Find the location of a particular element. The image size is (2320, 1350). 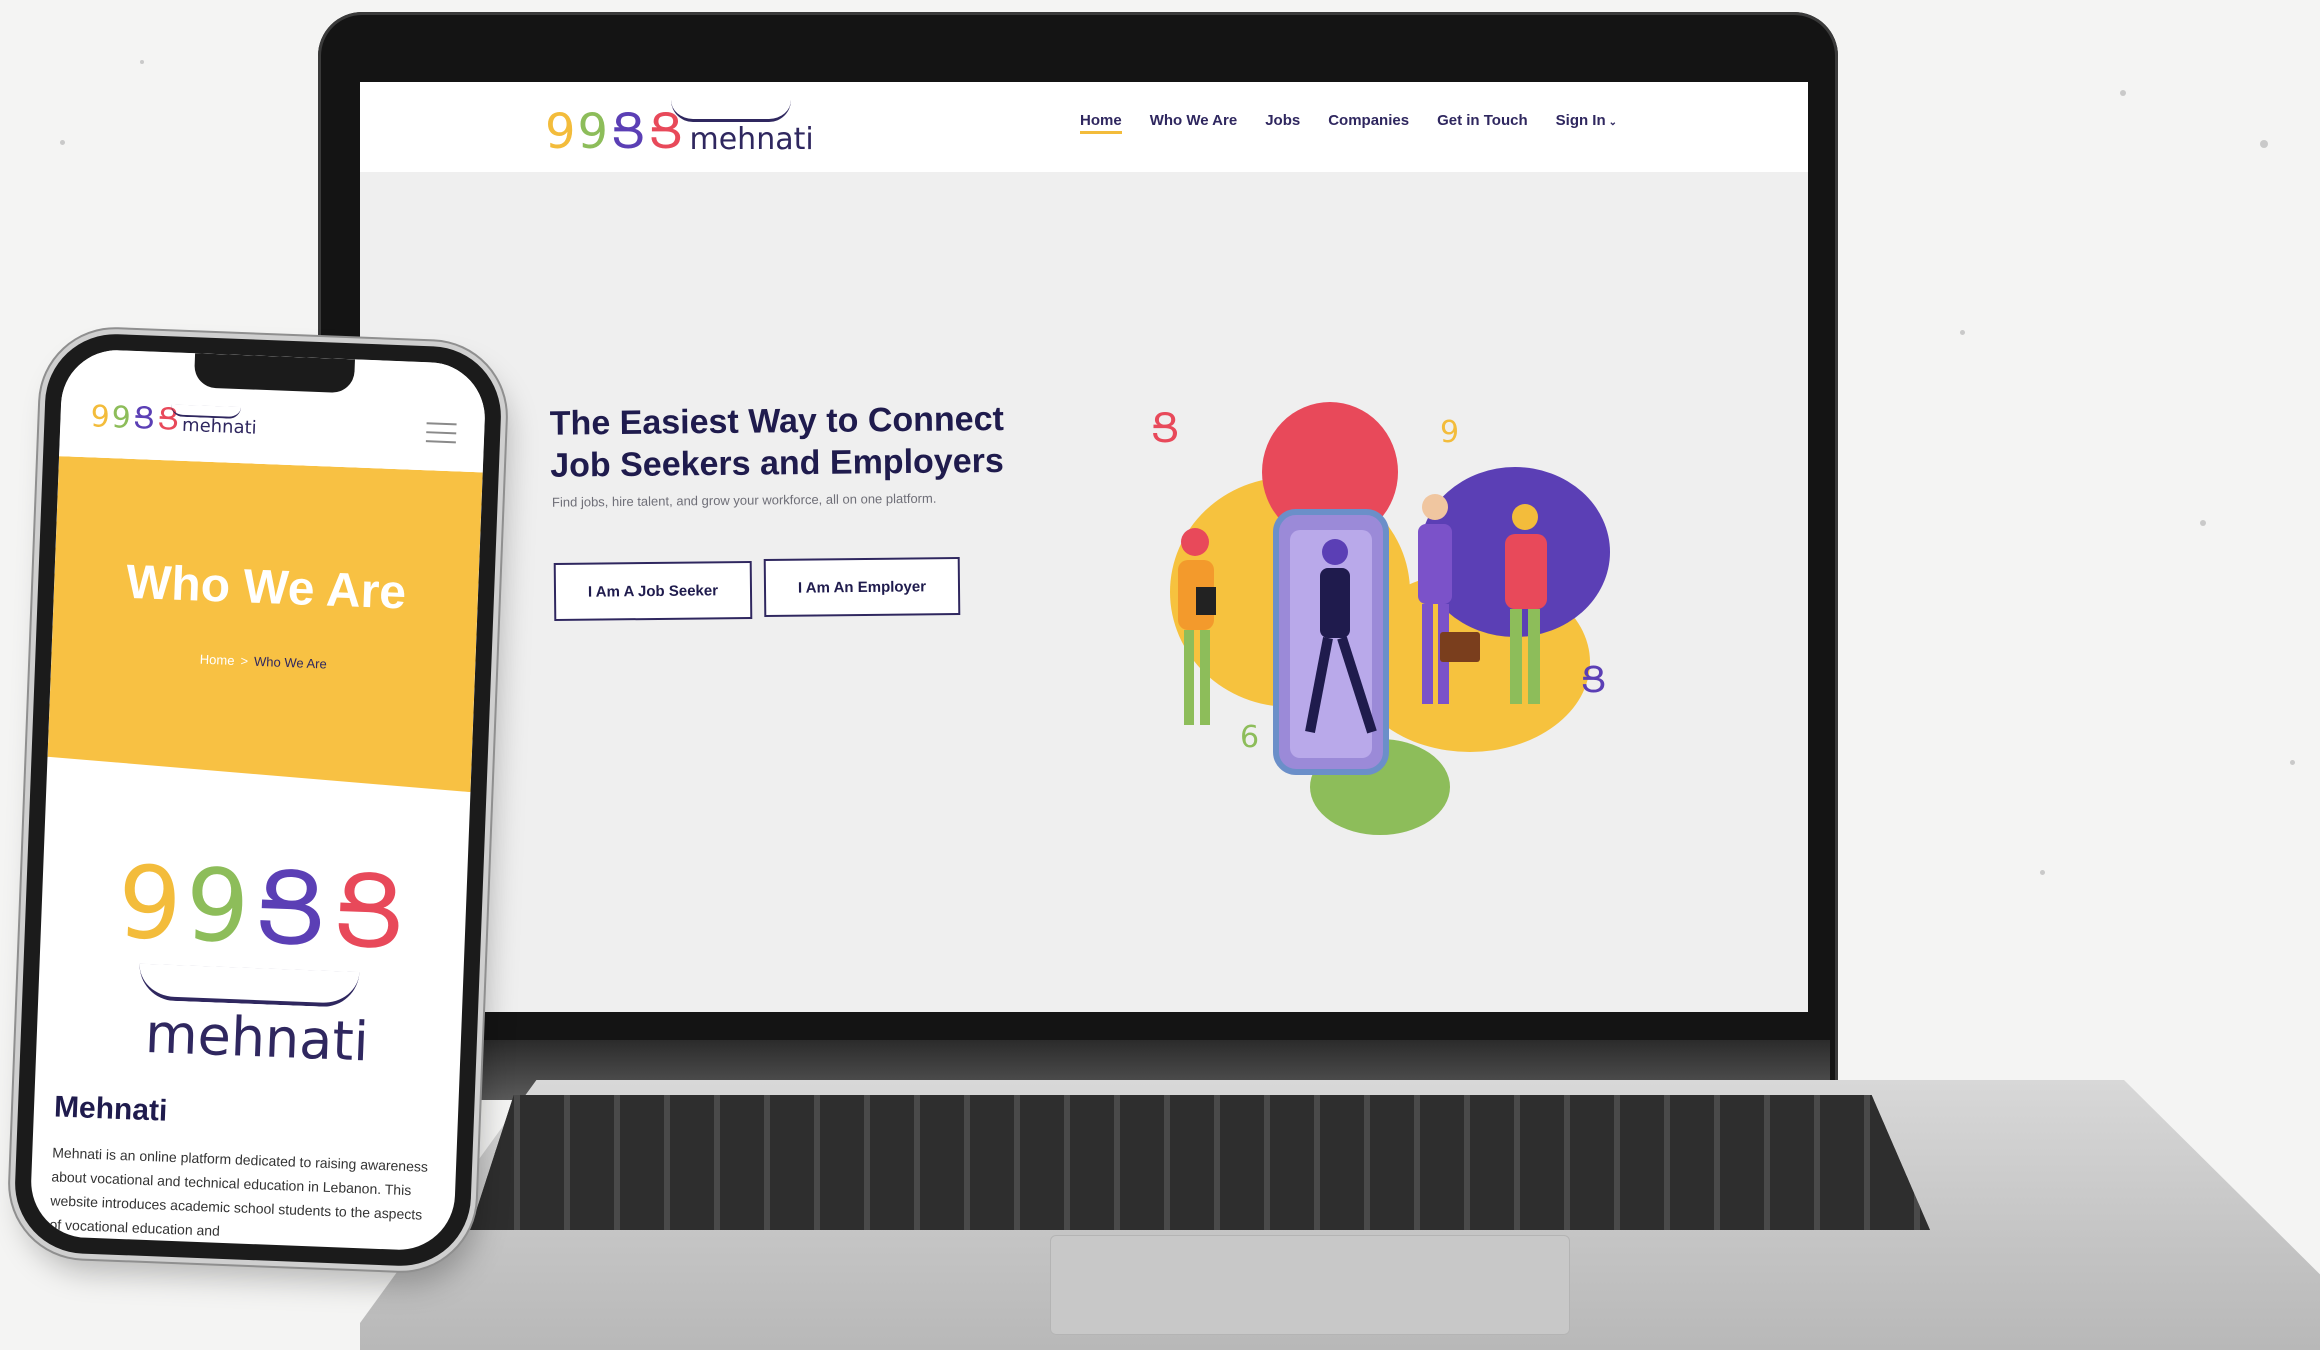

mobile-site-logo: 9 9 Ց Ց mehnati is located at coordinates (173, 419).